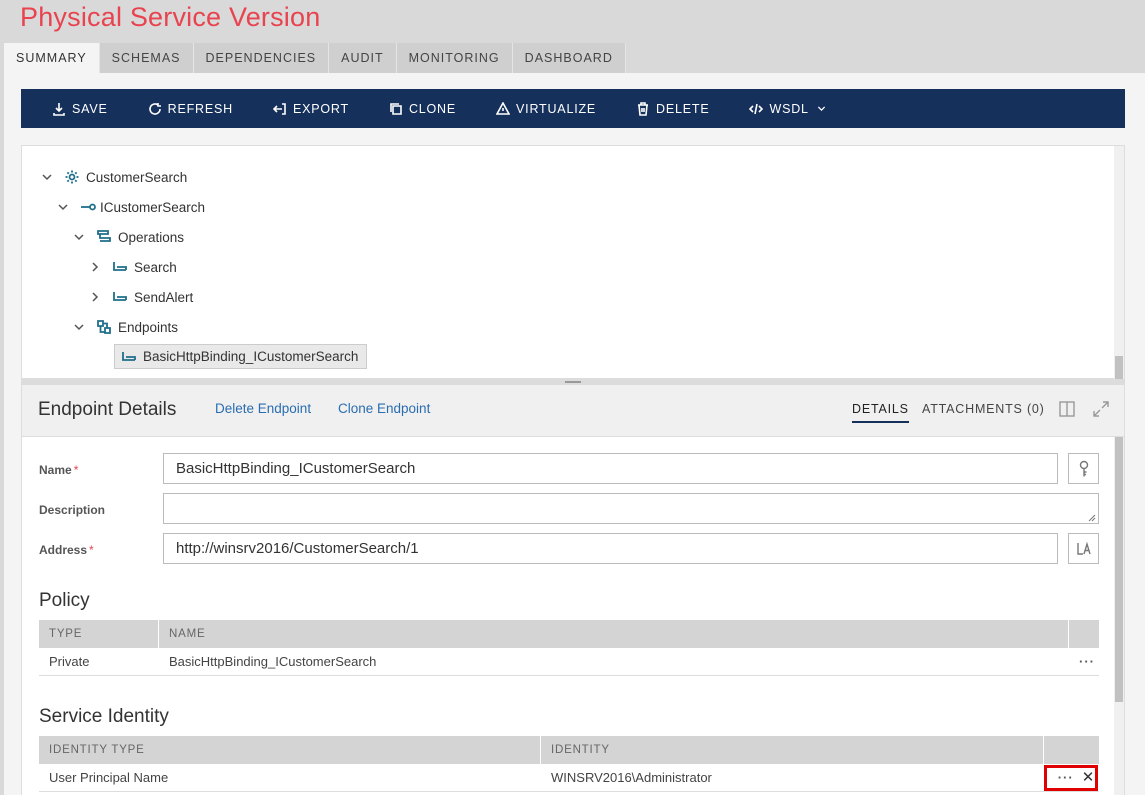 This screenshot has width=1145, height=795. What do you see at coordinates (384, 408) in the screenshot?
I see `clone-endpoint-link: Clone Endpoint` at bounding box center [384, 408].